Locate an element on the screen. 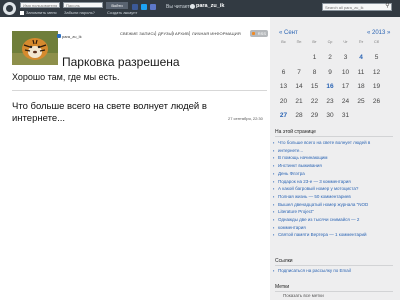 This screenshot has height=300, width=400. sidebar-links-heading: Ссылки is located at coordinates (284, 261).